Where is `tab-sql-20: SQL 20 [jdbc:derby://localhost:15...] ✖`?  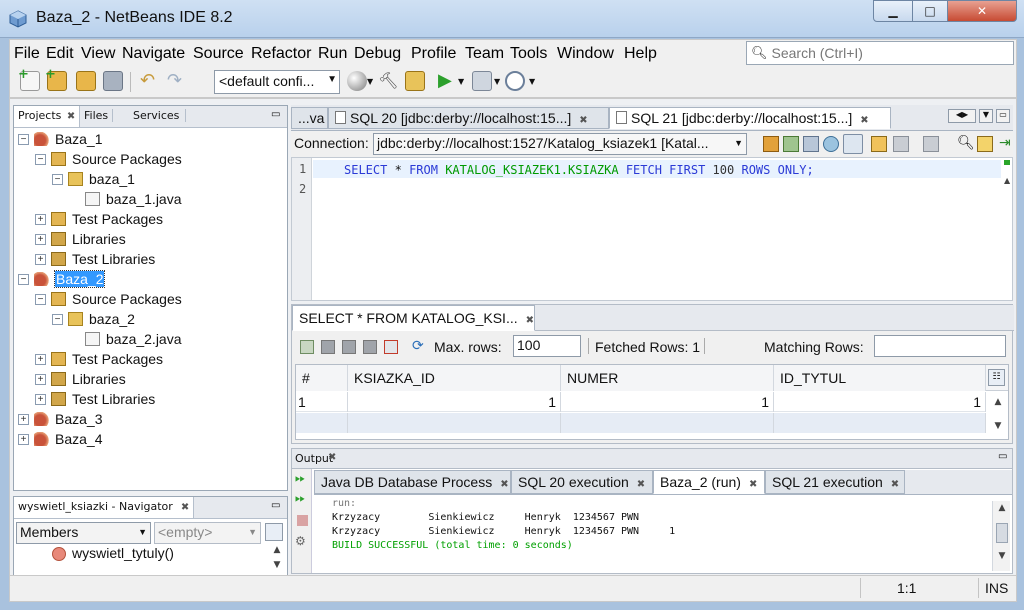
tab-sql-20: SQL 20 [jdbc:derby://localhost:15...] ✖ is located at coordinates (468, 118).